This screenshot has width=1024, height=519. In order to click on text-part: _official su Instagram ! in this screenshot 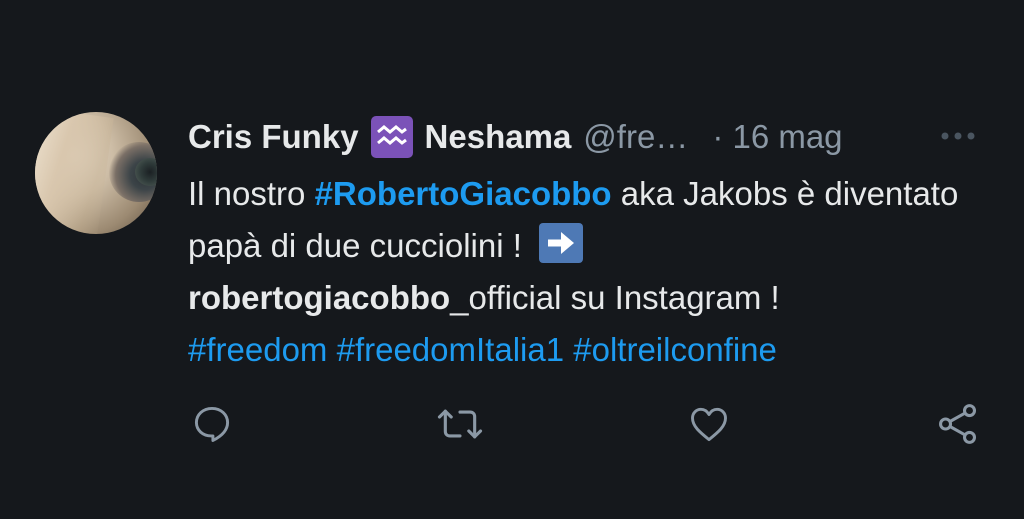, I will do `click(615, 297)`.